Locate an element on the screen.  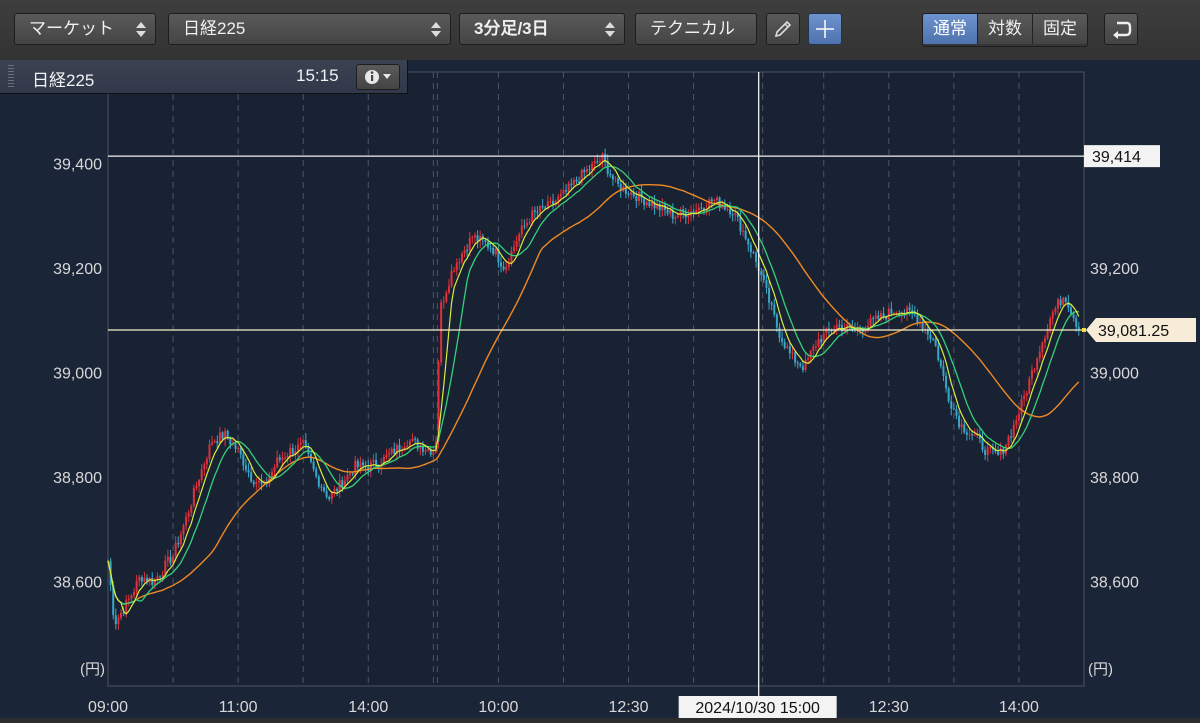
market-select: マーケット is located at coordinates (85, 29).